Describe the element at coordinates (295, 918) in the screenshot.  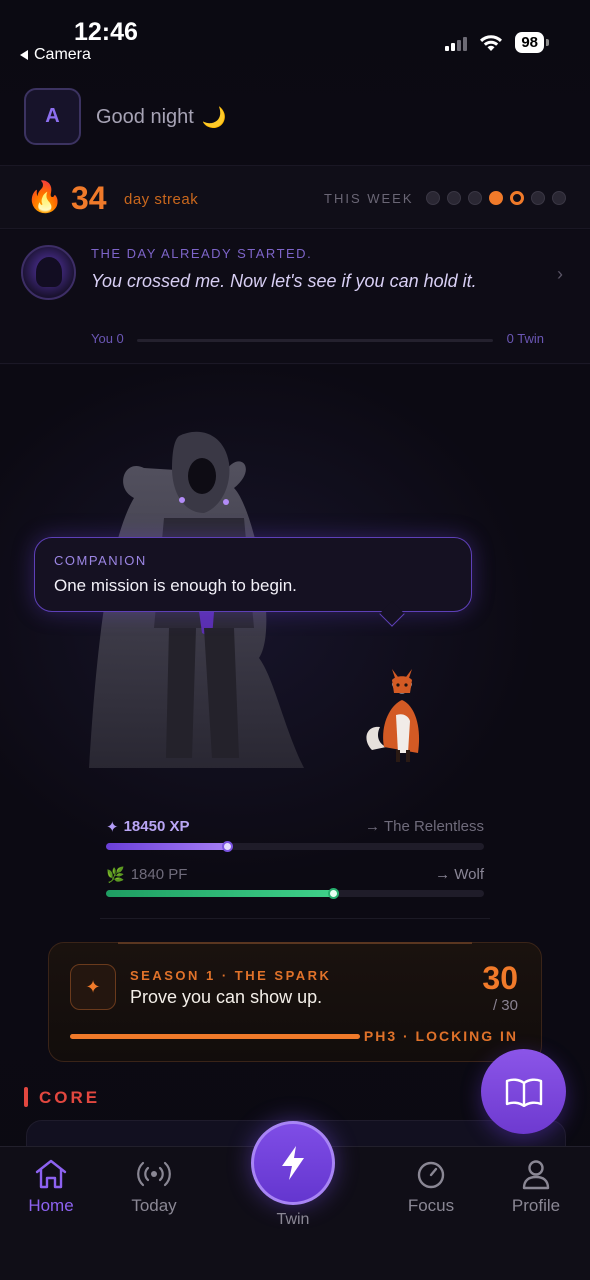
I see `divider` at that location.